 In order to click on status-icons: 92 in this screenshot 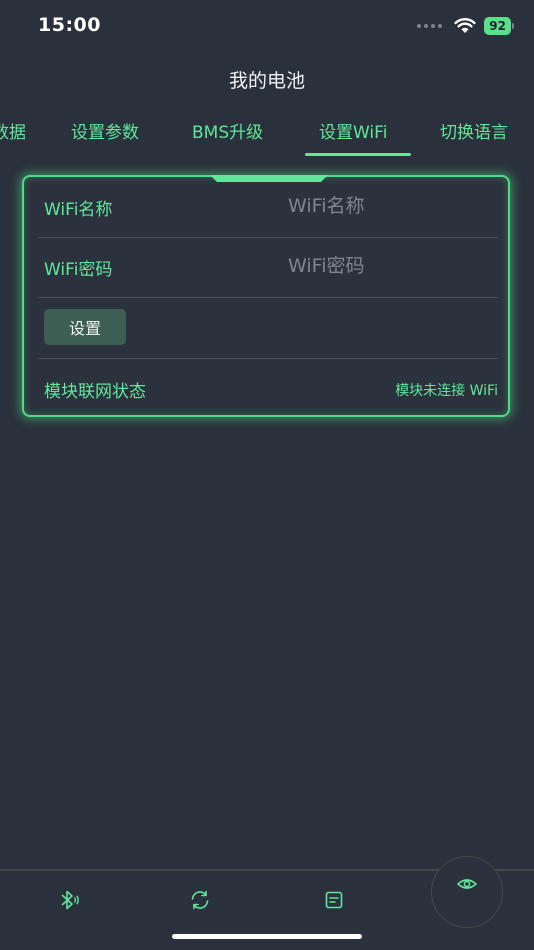, I will do `click(465, 26)`.